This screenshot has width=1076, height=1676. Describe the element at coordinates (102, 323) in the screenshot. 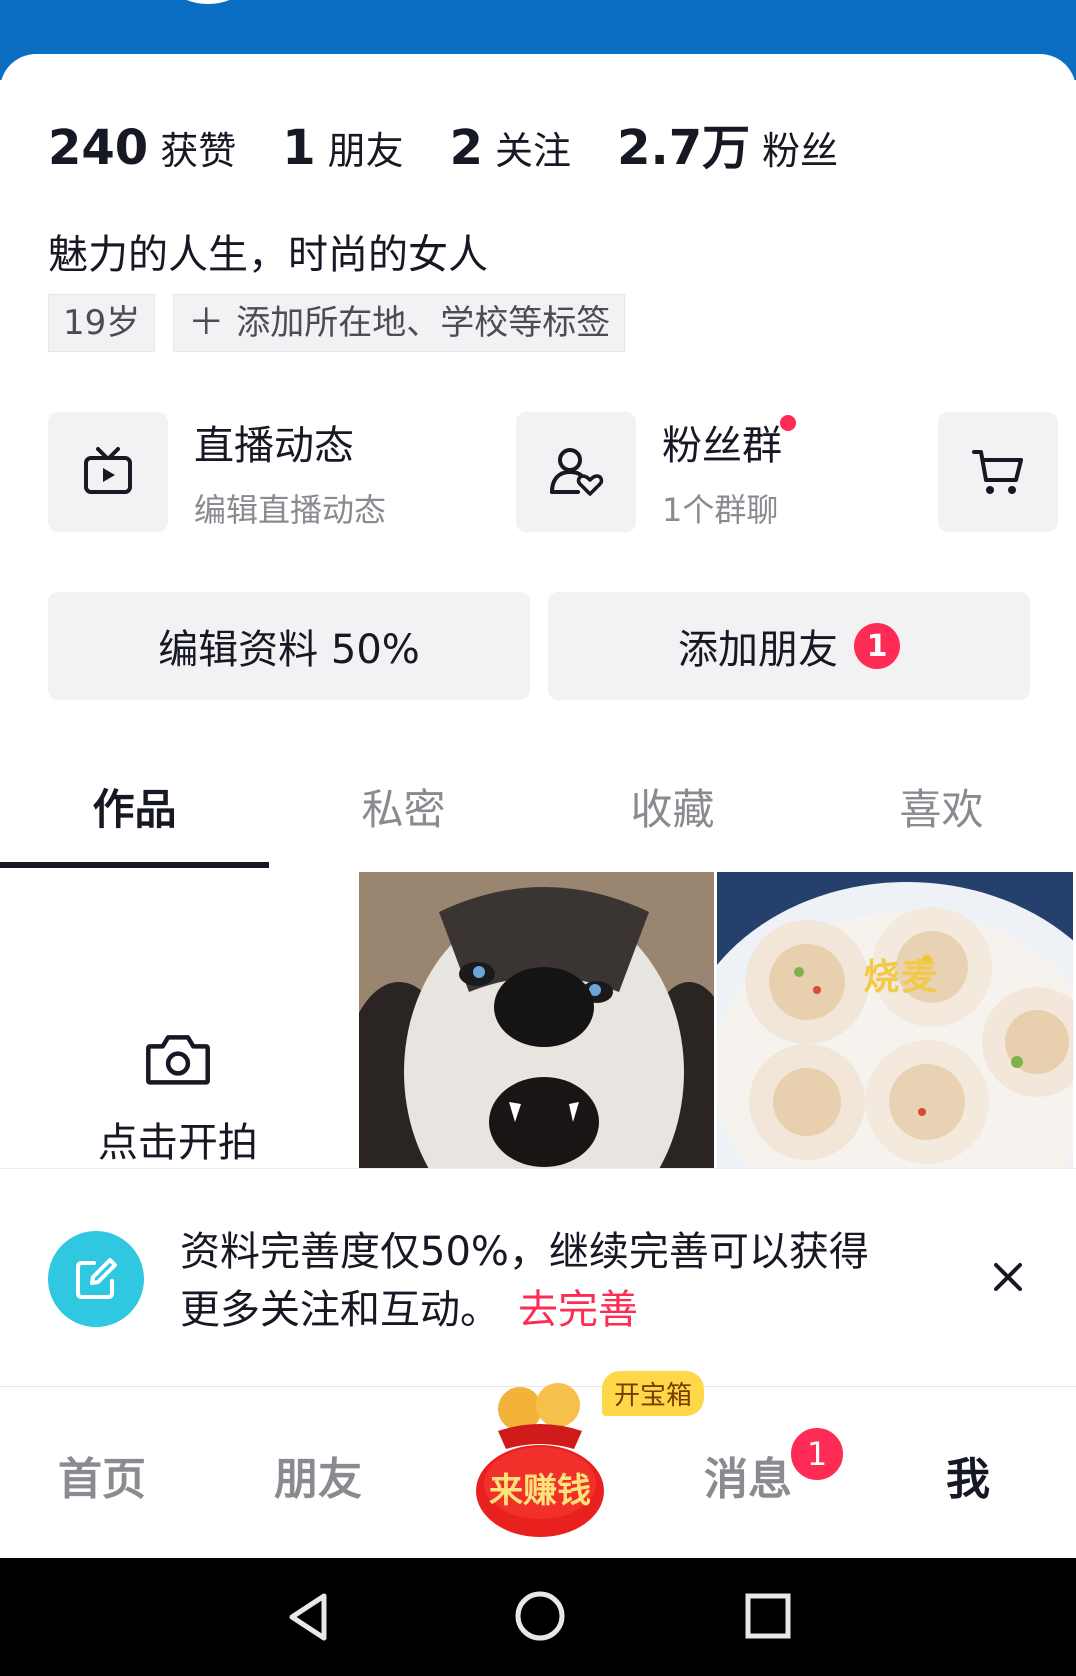

I see `age-tag: 19岁` at that location.